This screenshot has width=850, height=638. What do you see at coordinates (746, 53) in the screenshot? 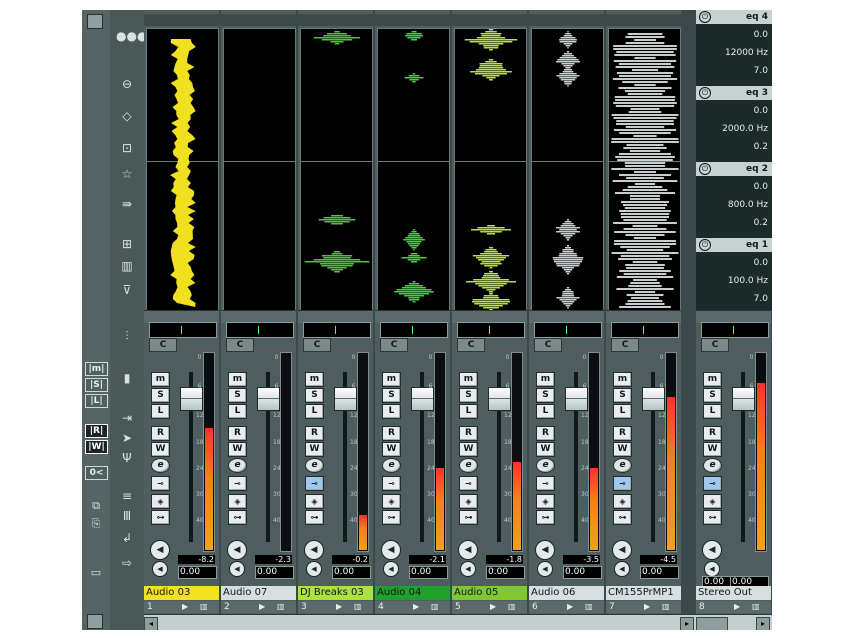
I see `eq-freq-value: 12000 Hz` at bounding box center [746, 53].